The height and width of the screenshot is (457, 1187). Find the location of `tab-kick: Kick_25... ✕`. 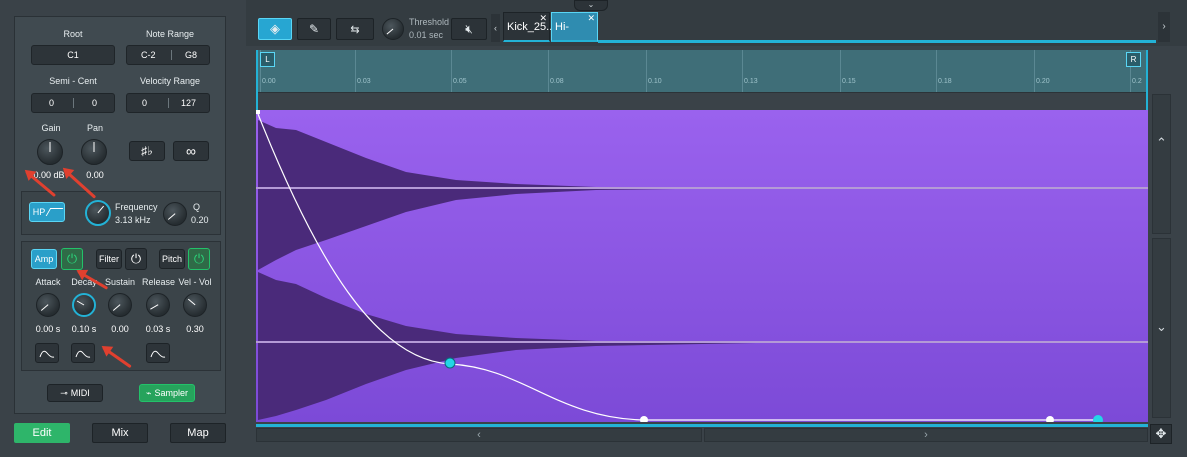

tab-kick: Kick_25... ✕ is located at coordinates (529, 27).